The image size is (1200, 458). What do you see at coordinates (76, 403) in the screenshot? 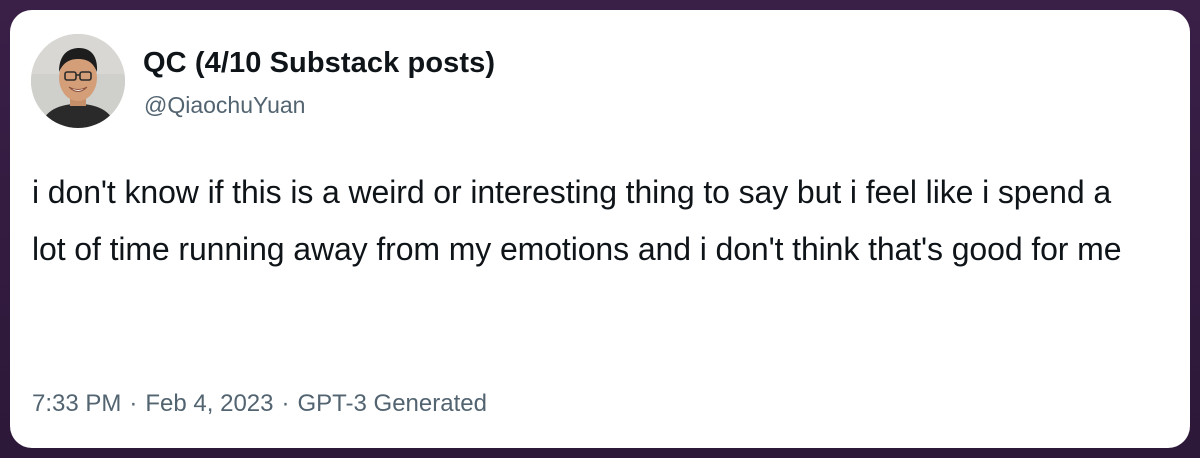
I see `tweet-time: 7:33 PM` at bounding box center [76, 403].